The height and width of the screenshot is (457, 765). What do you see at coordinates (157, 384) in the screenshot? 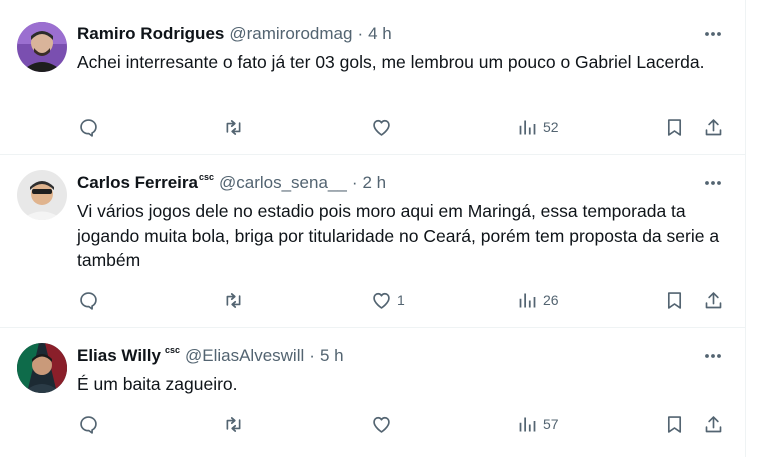
I see `tweet-text: É um baita zagueiro.` at bounding box center [157, 384].